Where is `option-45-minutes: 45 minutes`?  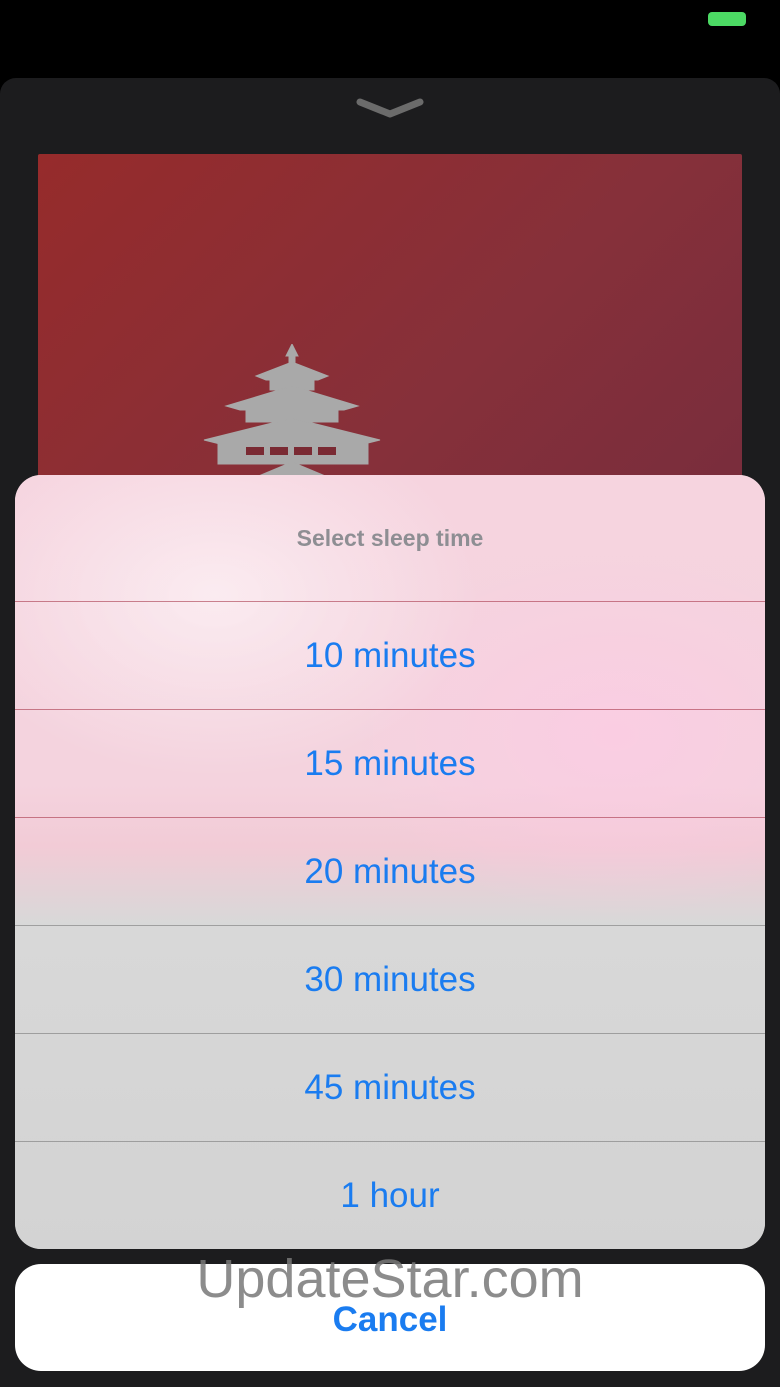 option-45-minutes: 45 minutes is located at coordinates (390, 1087).